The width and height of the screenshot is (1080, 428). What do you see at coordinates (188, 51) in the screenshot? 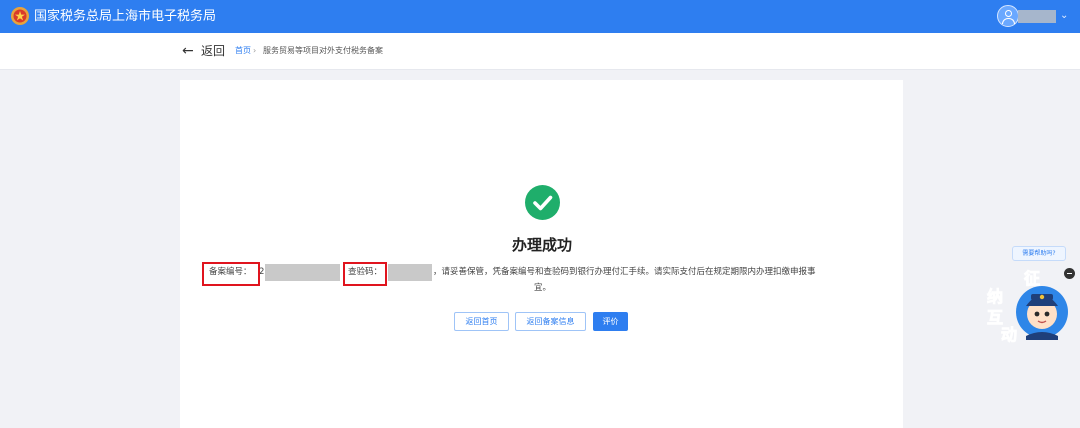
I see `back-arrow-icon: ←` at bounding box center [188, 51].